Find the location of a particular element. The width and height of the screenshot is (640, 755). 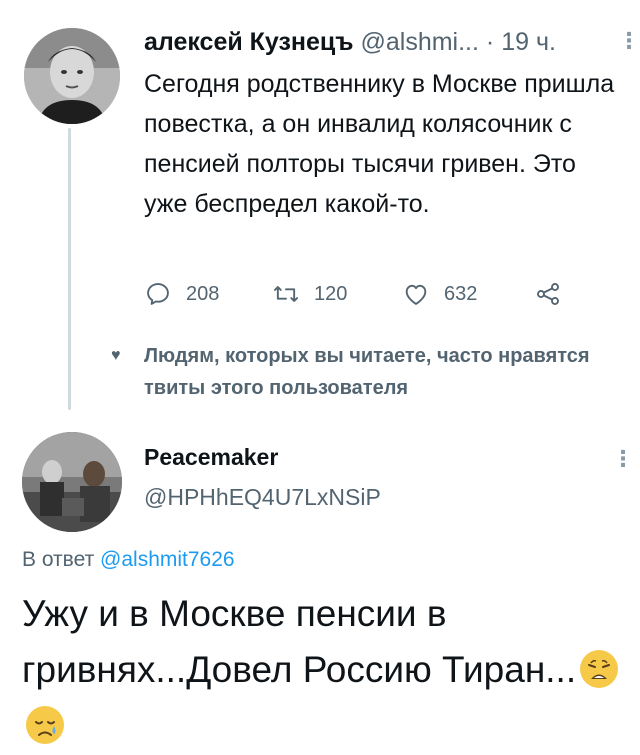

reply-button: 208 is located at coordinates (181, 294).